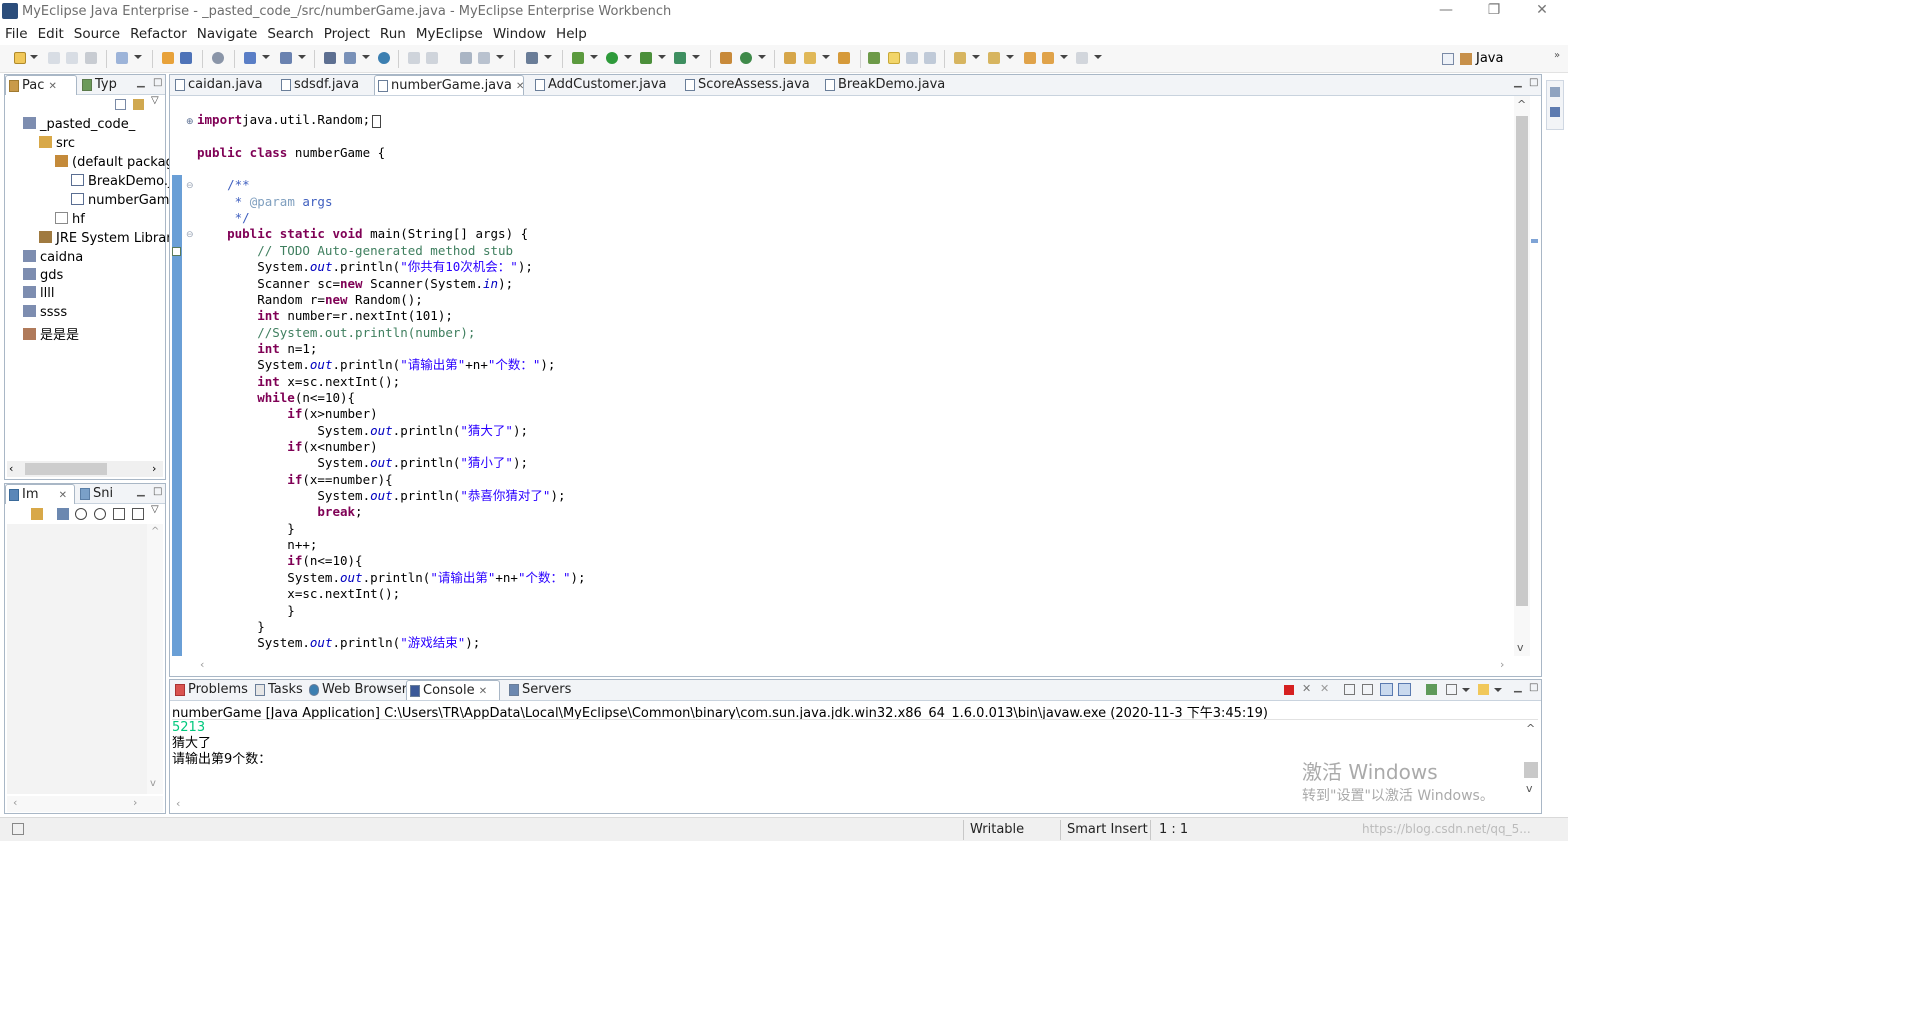 This screenshot has height=1030, width=1920. What do you see at coordinates (1542, 11) in the screenshot?
I see `close-button: ✕` at bounding box center [1542, 11].